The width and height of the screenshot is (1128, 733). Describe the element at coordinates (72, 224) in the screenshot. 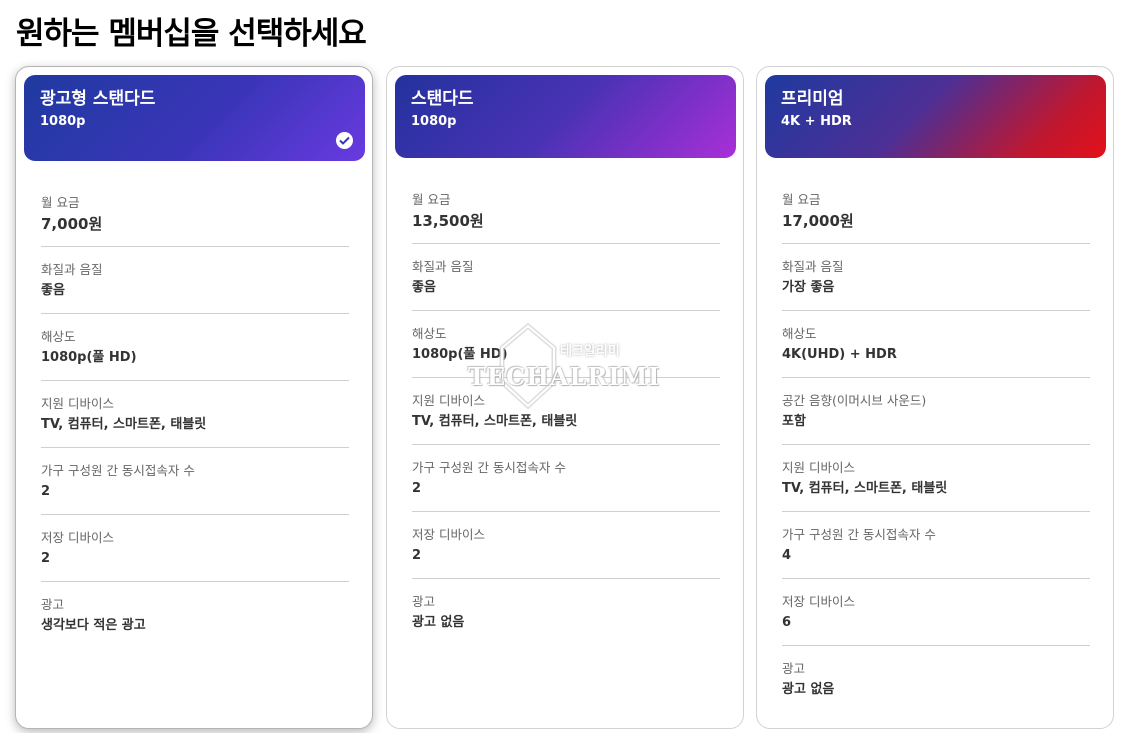

I see `detail-value: 7,000원` at that location.